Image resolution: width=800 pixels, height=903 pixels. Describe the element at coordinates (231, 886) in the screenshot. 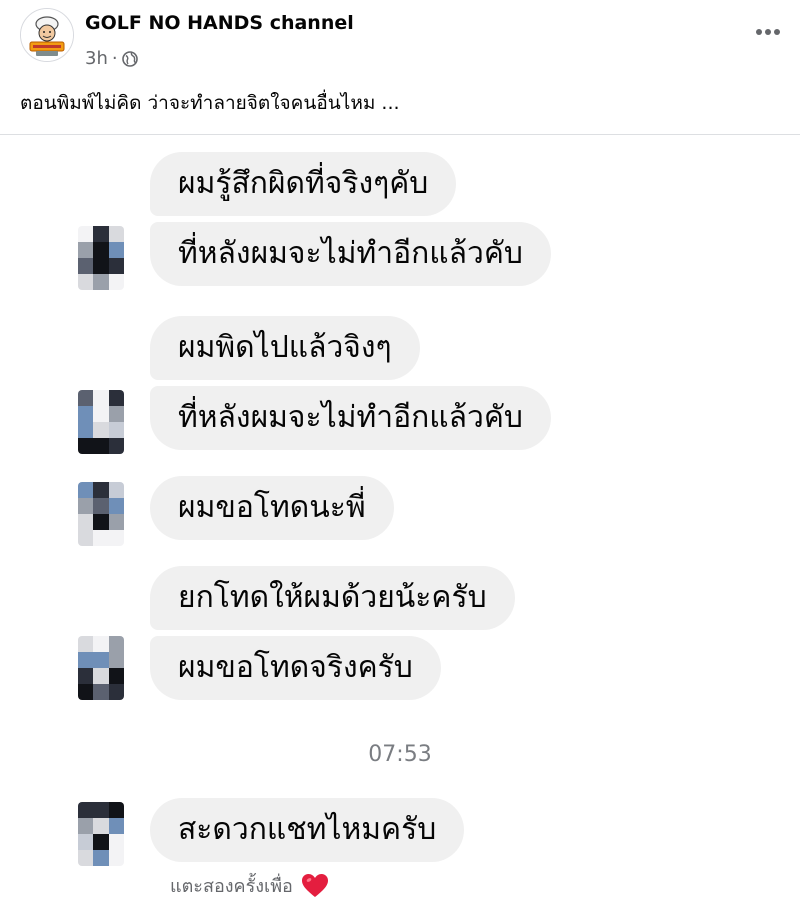

I see `reply-hint-text: แตะสองครั้งเพื่อ` at that location.